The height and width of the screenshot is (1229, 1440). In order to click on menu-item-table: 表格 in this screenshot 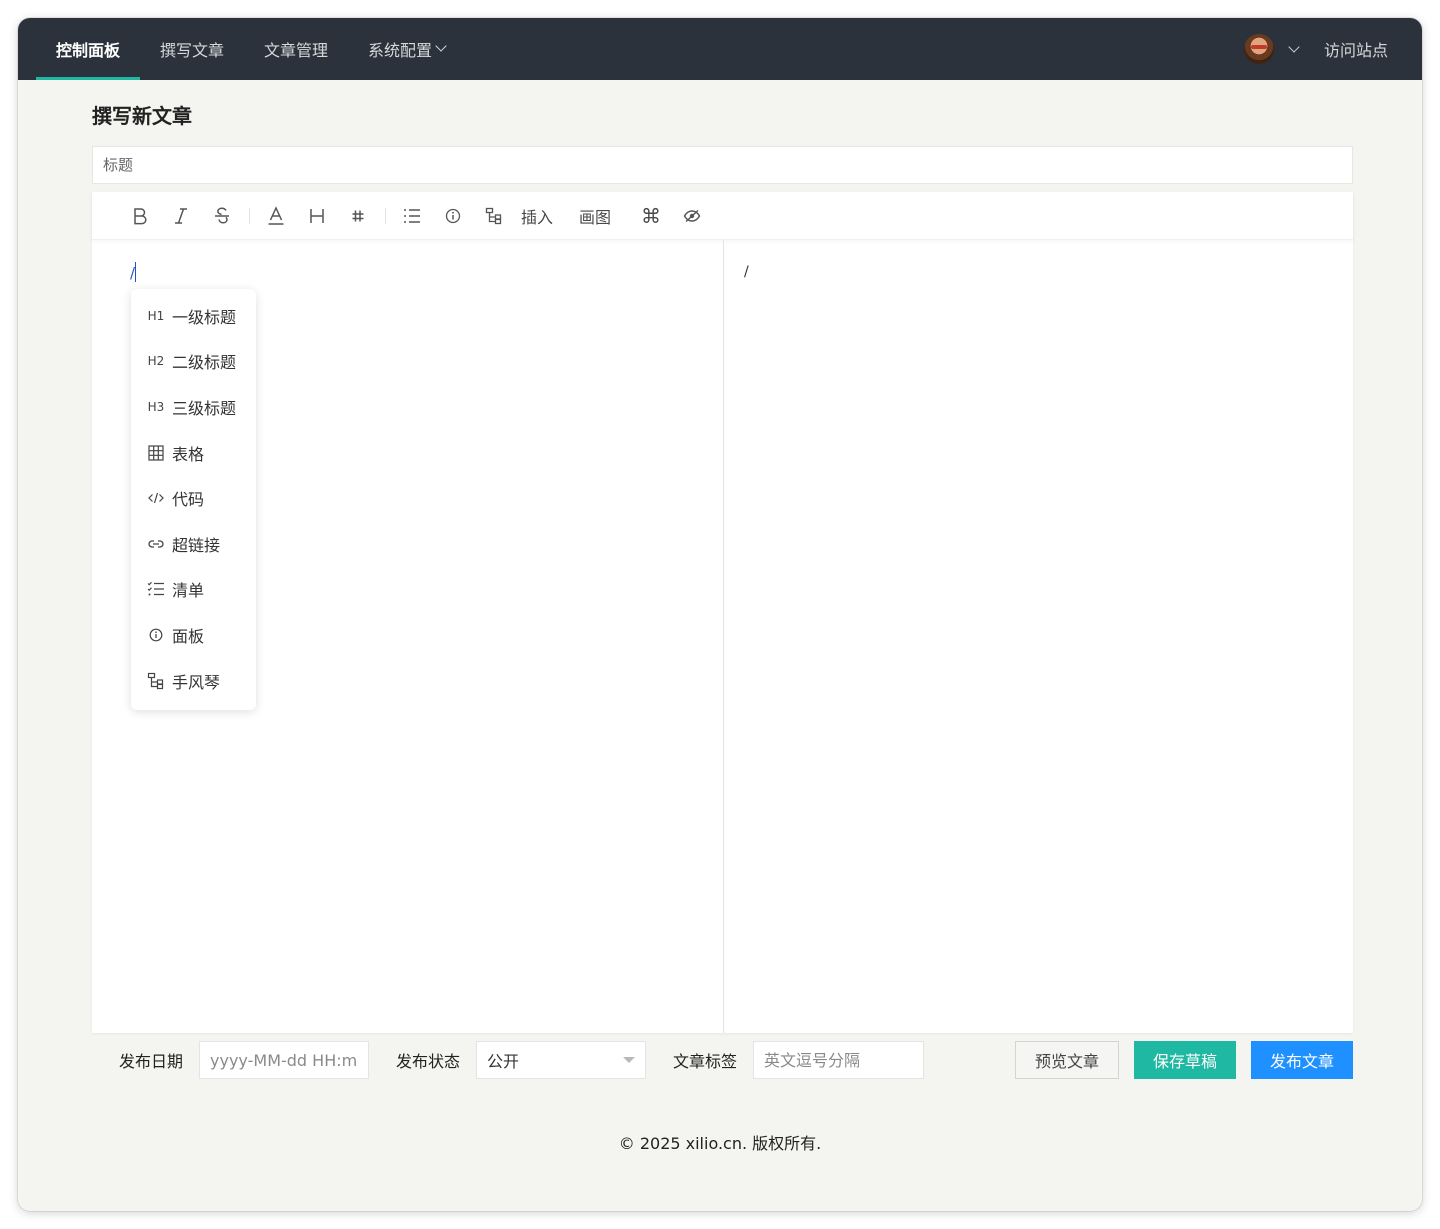, I will do `click(193, 453)`.